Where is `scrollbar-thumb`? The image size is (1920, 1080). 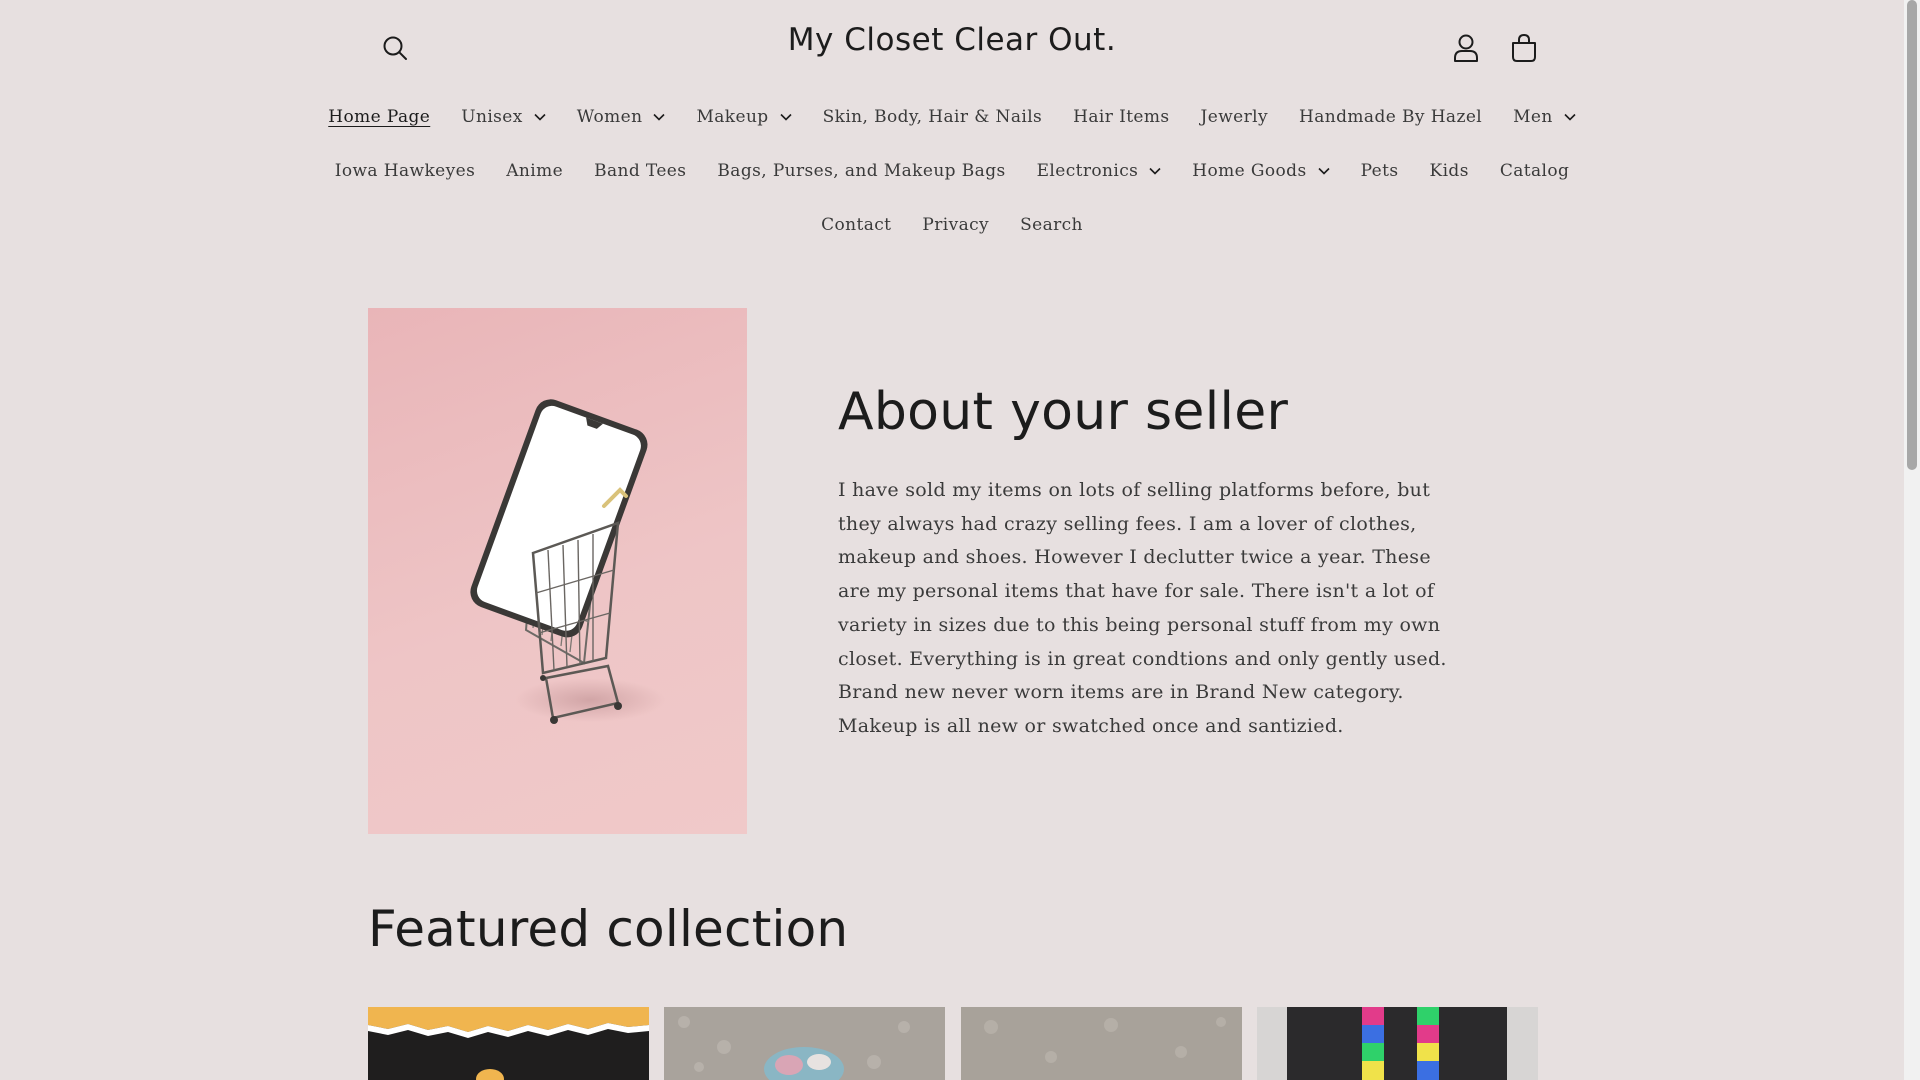
scrollbar-thumb is located at coordinates (1912, 235).